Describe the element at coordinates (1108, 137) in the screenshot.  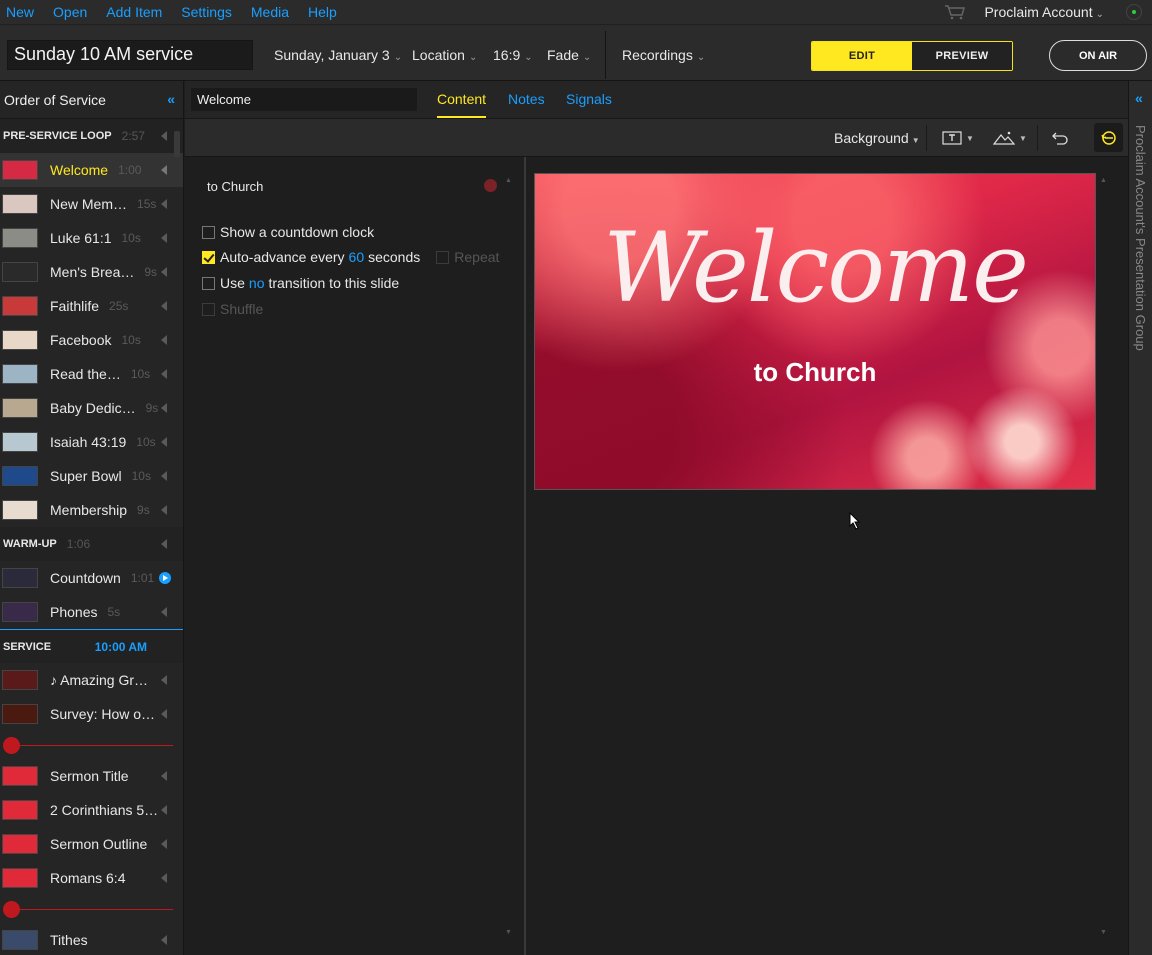
I see `sync-button` at that location.